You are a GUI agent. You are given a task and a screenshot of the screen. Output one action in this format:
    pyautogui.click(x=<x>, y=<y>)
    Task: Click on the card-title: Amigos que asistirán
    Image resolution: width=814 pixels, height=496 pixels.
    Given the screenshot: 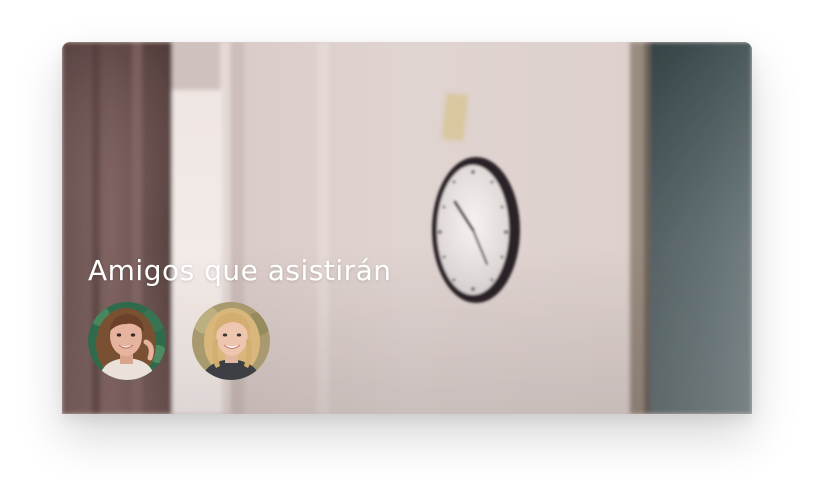 What is the action you would take?
    pyautogui.click(x=240, y=270)
    